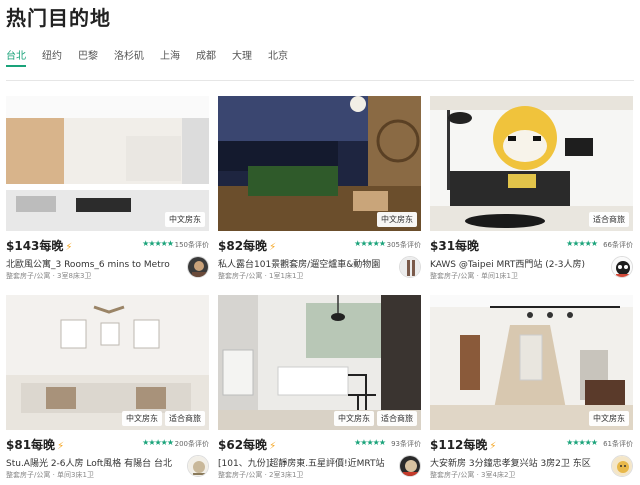 This screenshot has width=640, height=485. I want to click on review-count: 66条评价, so click(618, 245).